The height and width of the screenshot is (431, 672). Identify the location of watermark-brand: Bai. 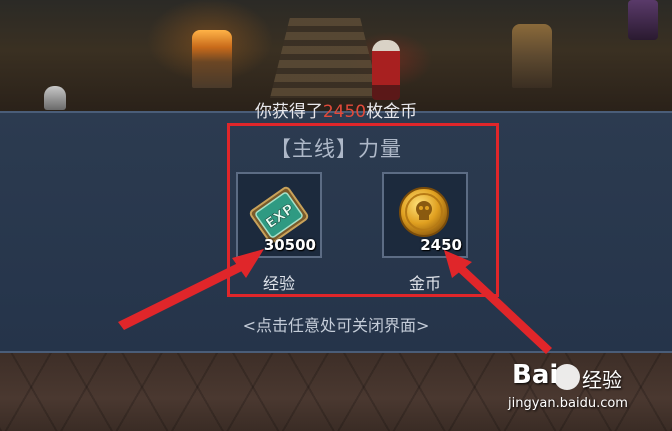
(535, 375).